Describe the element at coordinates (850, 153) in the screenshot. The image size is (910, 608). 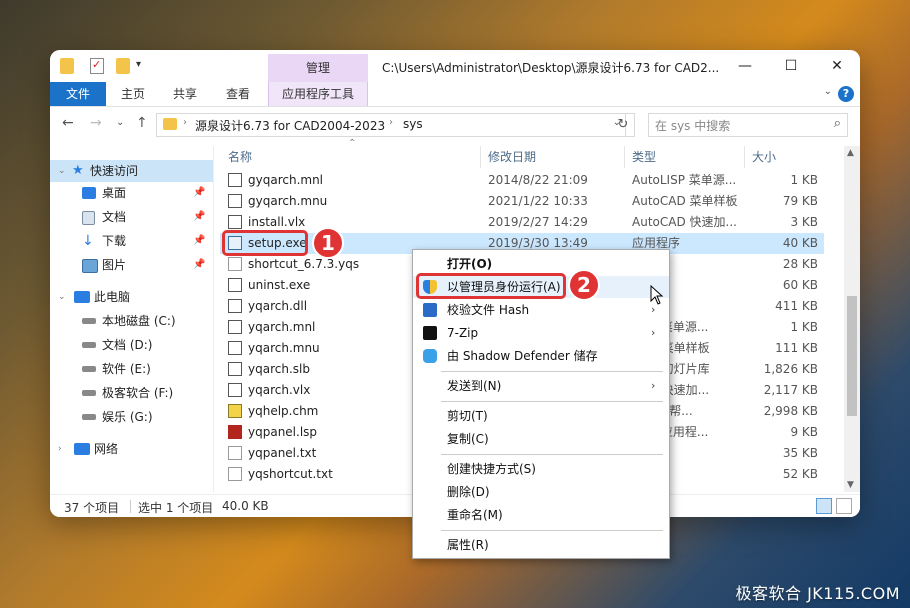
I see `scroll-up-icon: ▲` at that location.